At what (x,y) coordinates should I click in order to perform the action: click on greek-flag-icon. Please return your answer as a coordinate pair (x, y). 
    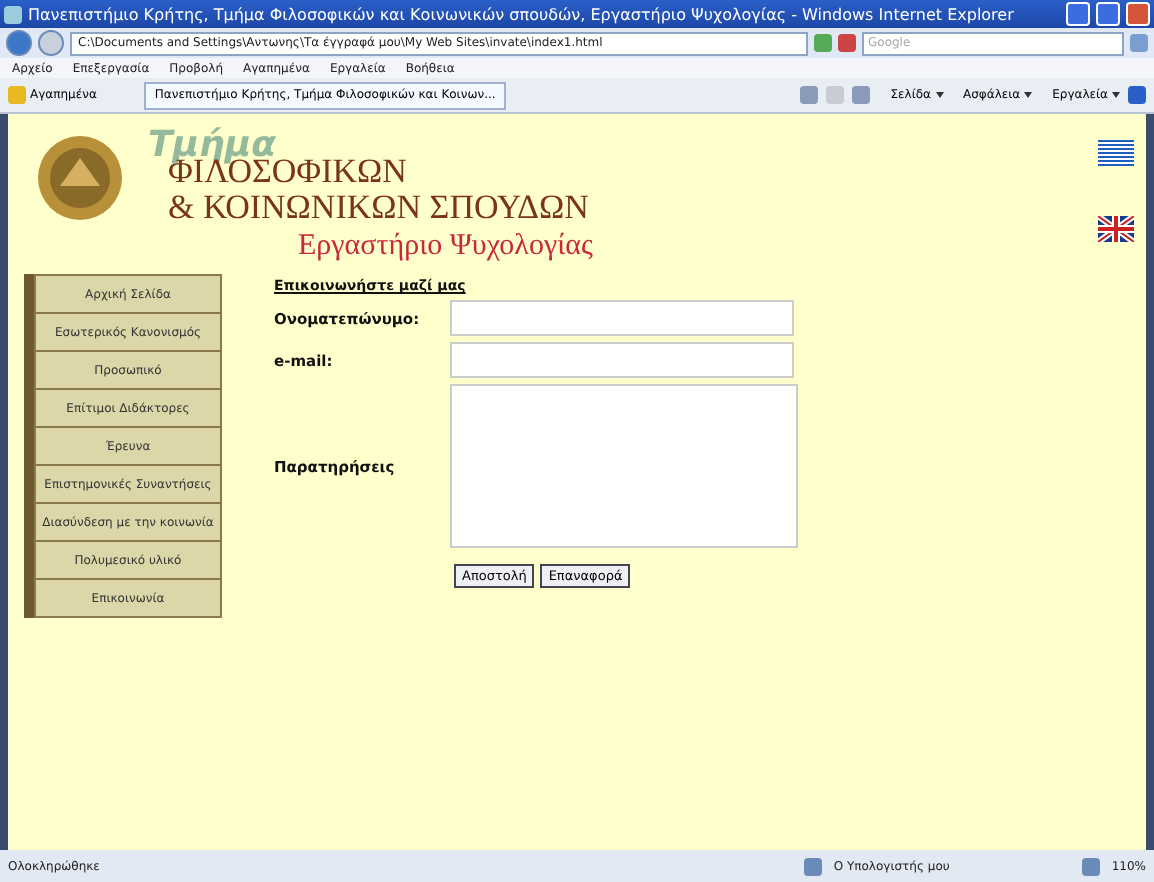
    Looking at the image, I should click on (1116, 153).